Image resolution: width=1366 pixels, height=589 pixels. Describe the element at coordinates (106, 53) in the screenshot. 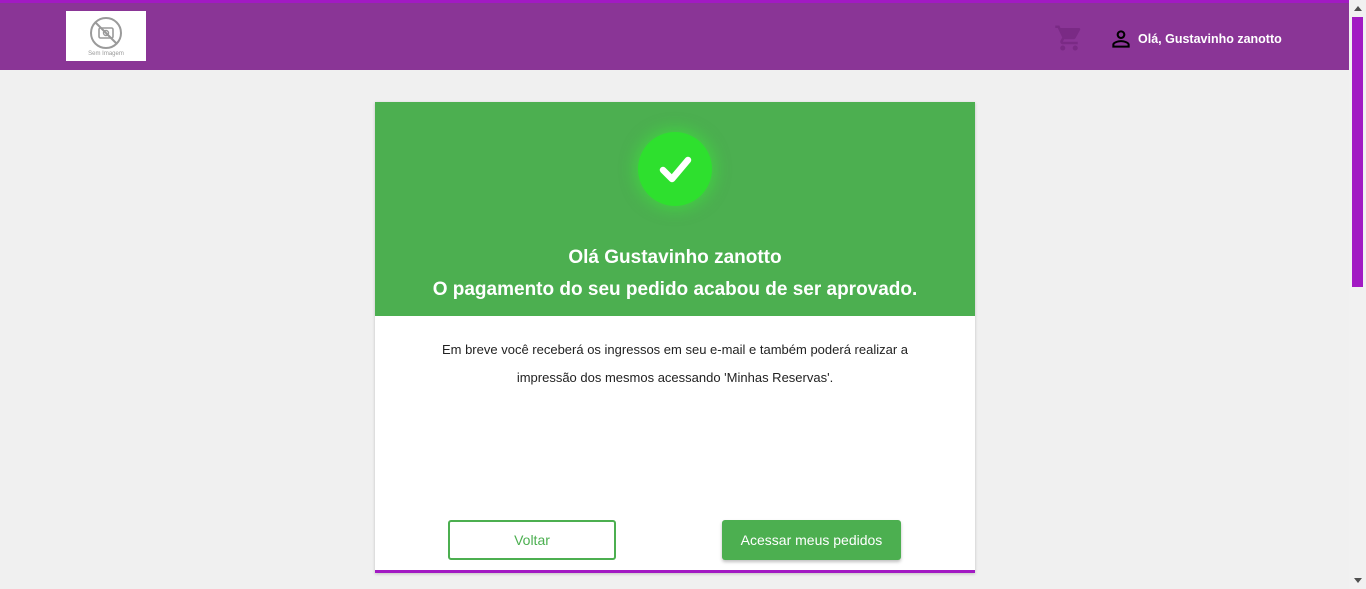

I see `logo-caption: Sem Imagem` at that location.